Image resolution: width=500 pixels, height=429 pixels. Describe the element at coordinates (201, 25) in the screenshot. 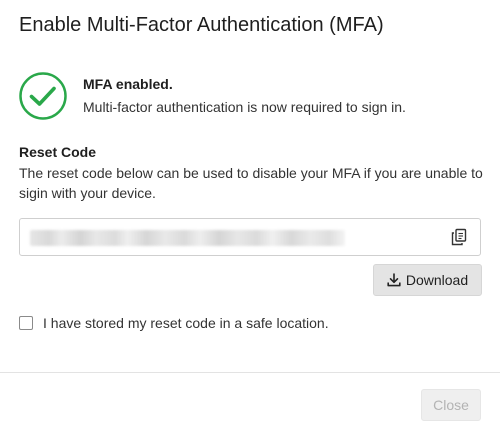

I see `dialog-title: Enable Multi-Factor Authentication (MFA)` at that location.